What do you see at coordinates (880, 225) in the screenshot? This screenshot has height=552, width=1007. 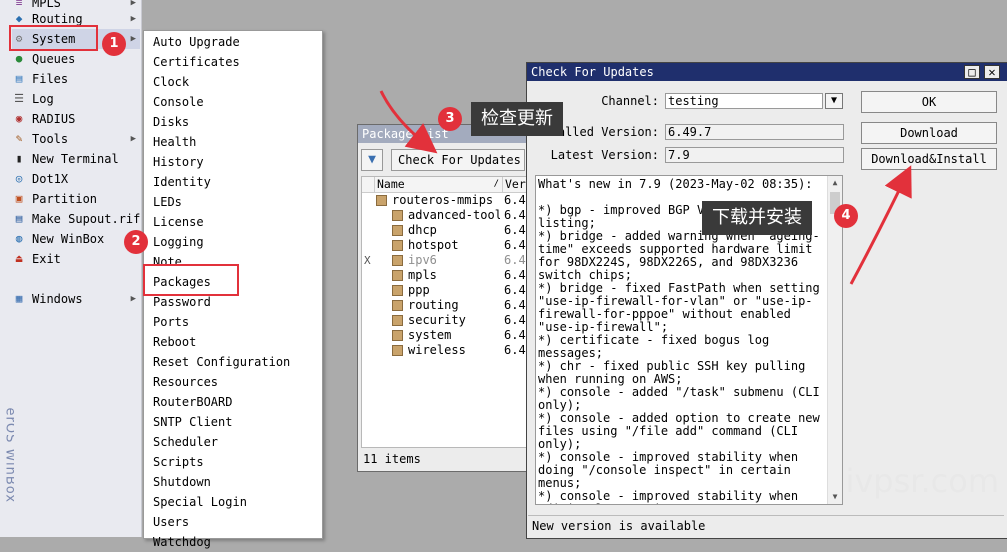 I see `arrow-to-download-install` at bounding box center [880, 225].